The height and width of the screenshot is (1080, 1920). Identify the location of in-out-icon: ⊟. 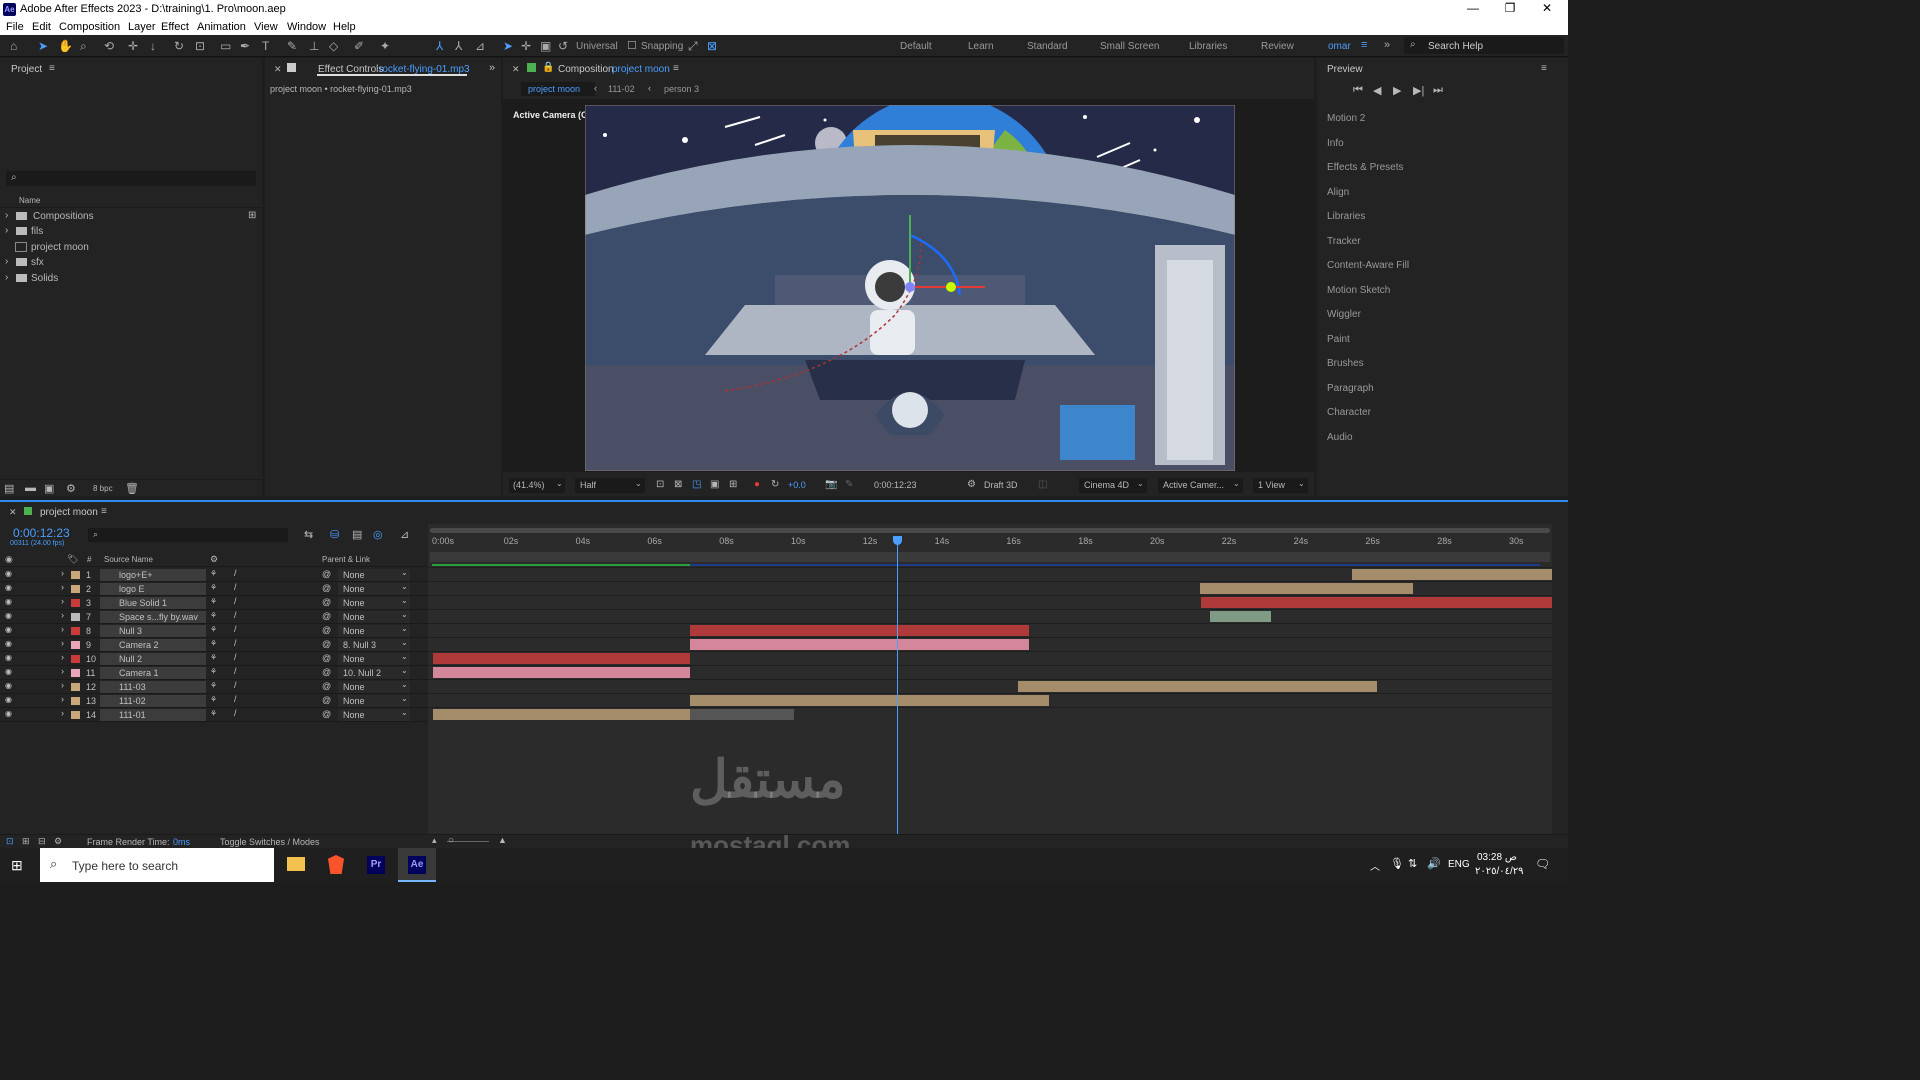
(42, 841).